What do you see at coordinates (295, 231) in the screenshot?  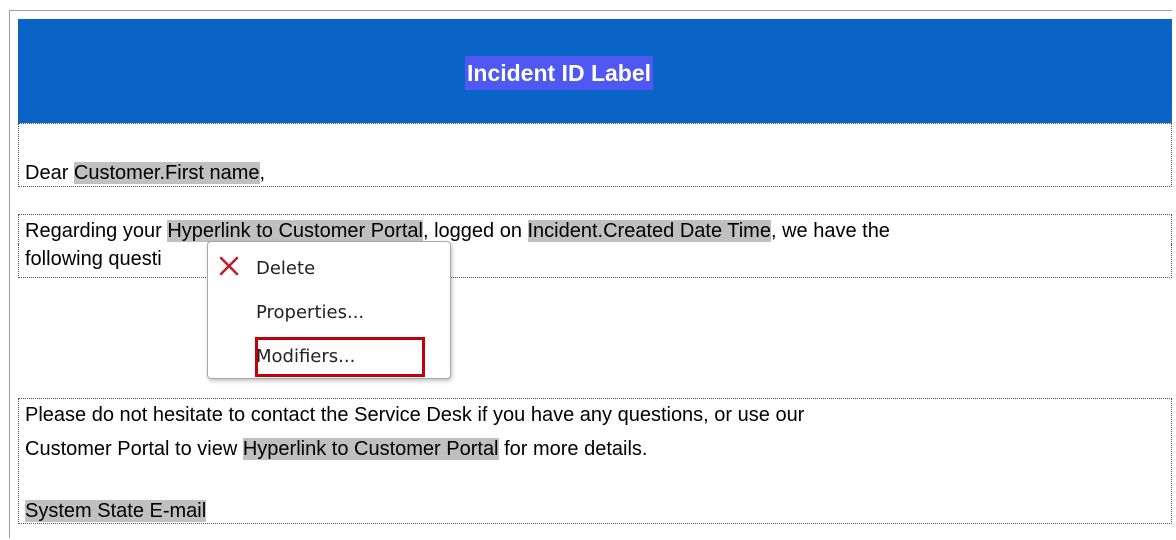 I see `hyperlink-customer-portal-field: Hyperlink to Customer Portal` at bounding box center [295, 231].